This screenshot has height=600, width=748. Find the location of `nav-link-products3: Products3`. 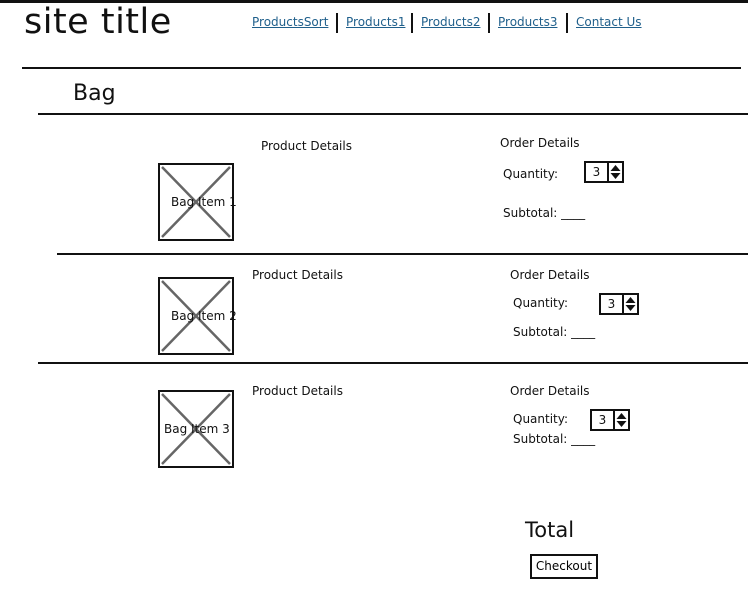

nav-link-products3: Products3 is located at coordinates (527, 22).